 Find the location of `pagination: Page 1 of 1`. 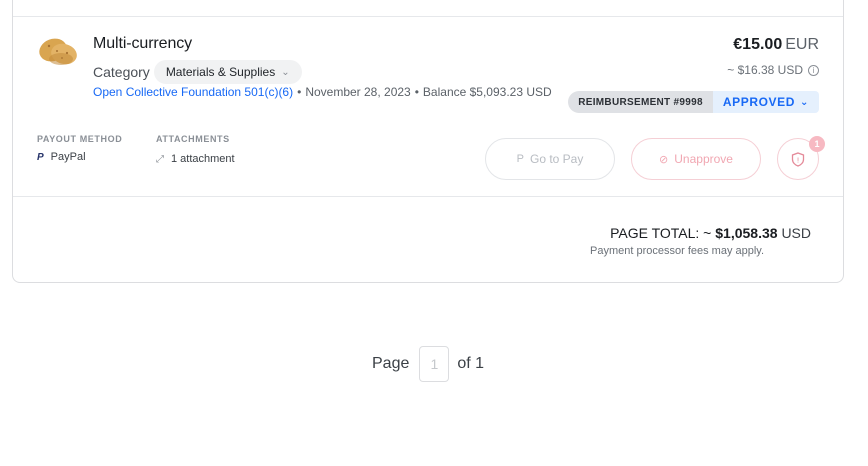

pagination: Page 1 of 1 is located at coordinates (428, 364).